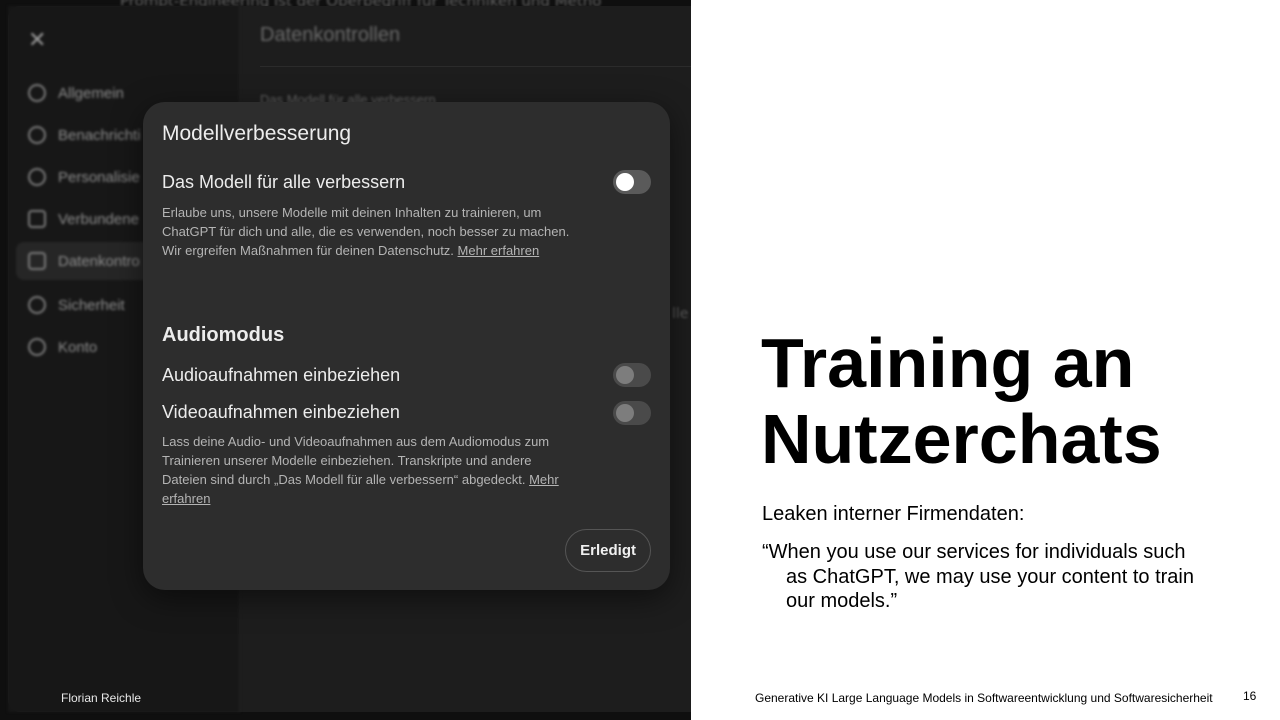 This screenshot has width=1280, height=720. I want to click on sidebar-item-label: Allgemein, so click(91, 93).